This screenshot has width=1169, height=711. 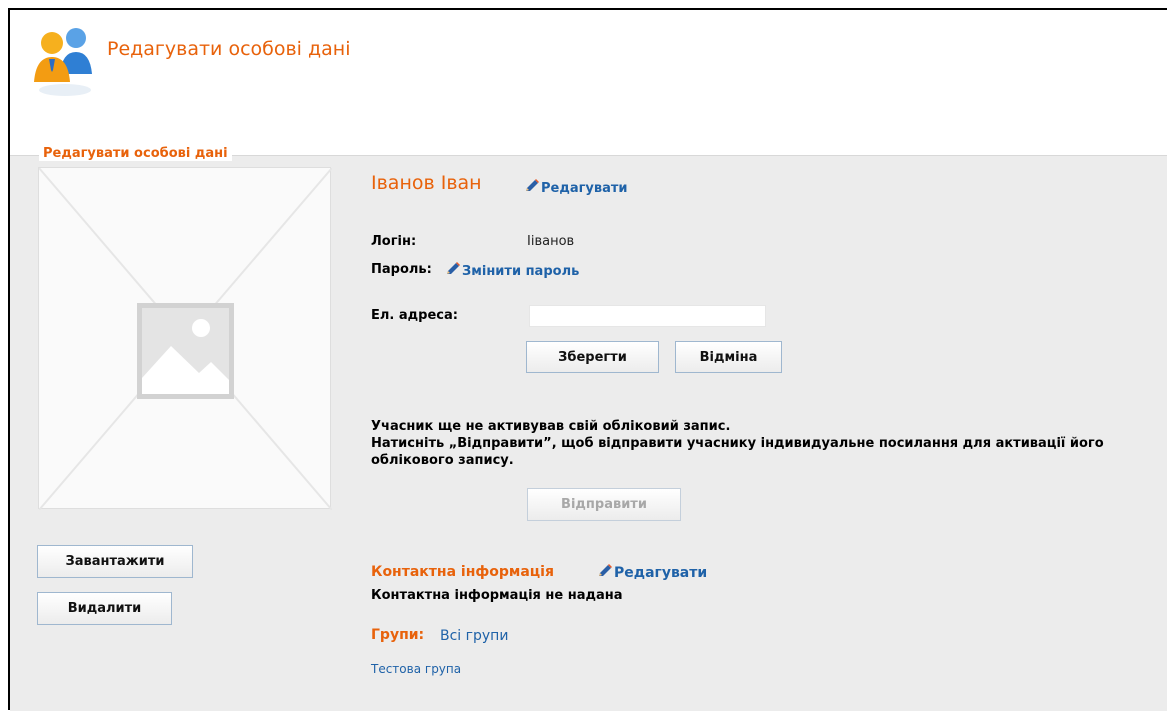 What do you see at coordinates (115, 561) in the screenshot?
I see `upload-photo-button: Завантажити` at bounding box center [115, 561].